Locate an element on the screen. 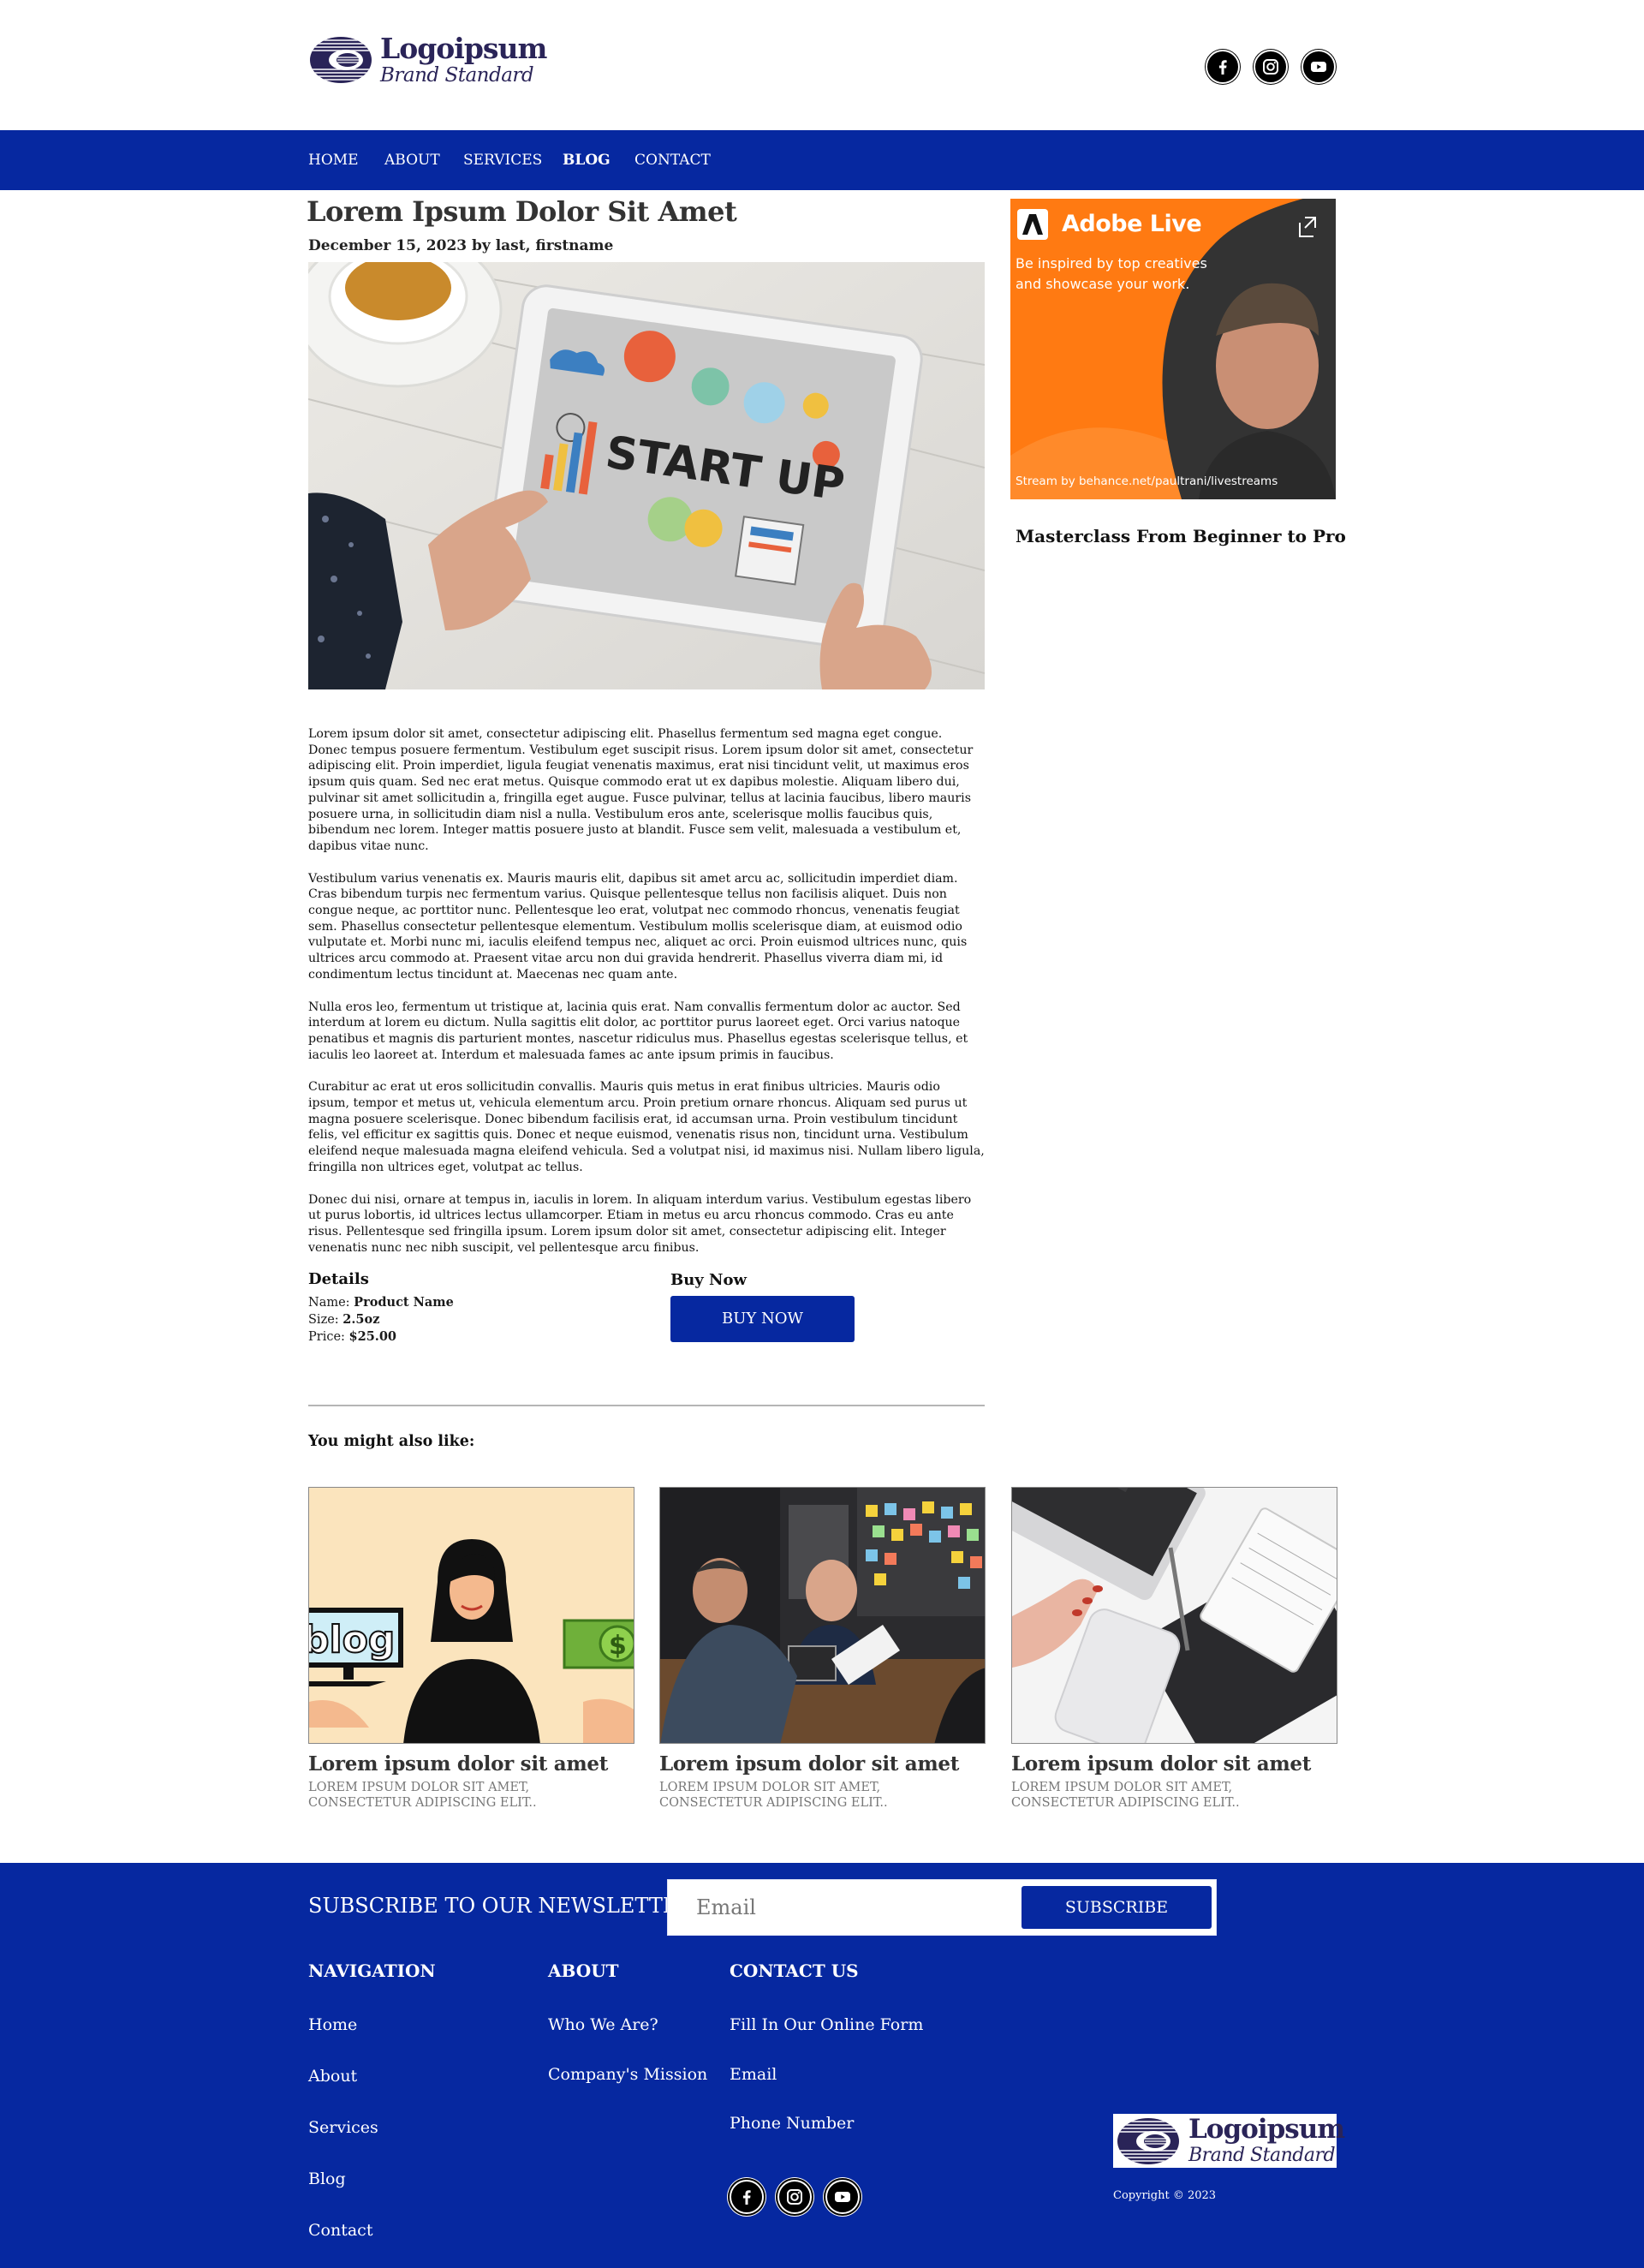 The height and width of the screenshot is (2268, 1644). nav-contact: CONTACT is located at coordinates (672, 160).